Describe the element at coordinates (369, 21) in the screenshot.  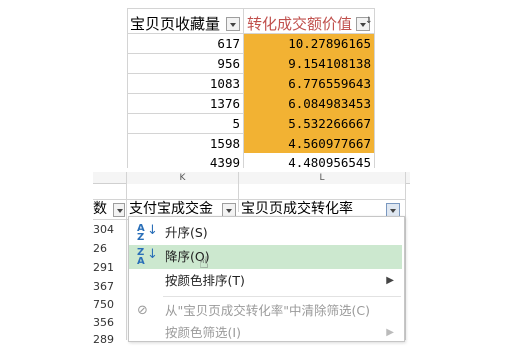
I see `sort-desc-icon: ↓` at that location.